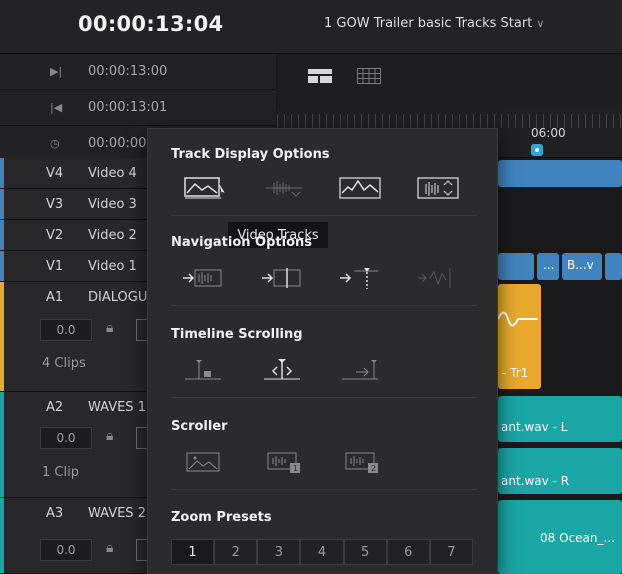 The width and height of the screenshot is (622, 574). What do you see at coordinates (537, 150) in the screenshot?
I see `playhead-marker` at bounding box center [537, 150].